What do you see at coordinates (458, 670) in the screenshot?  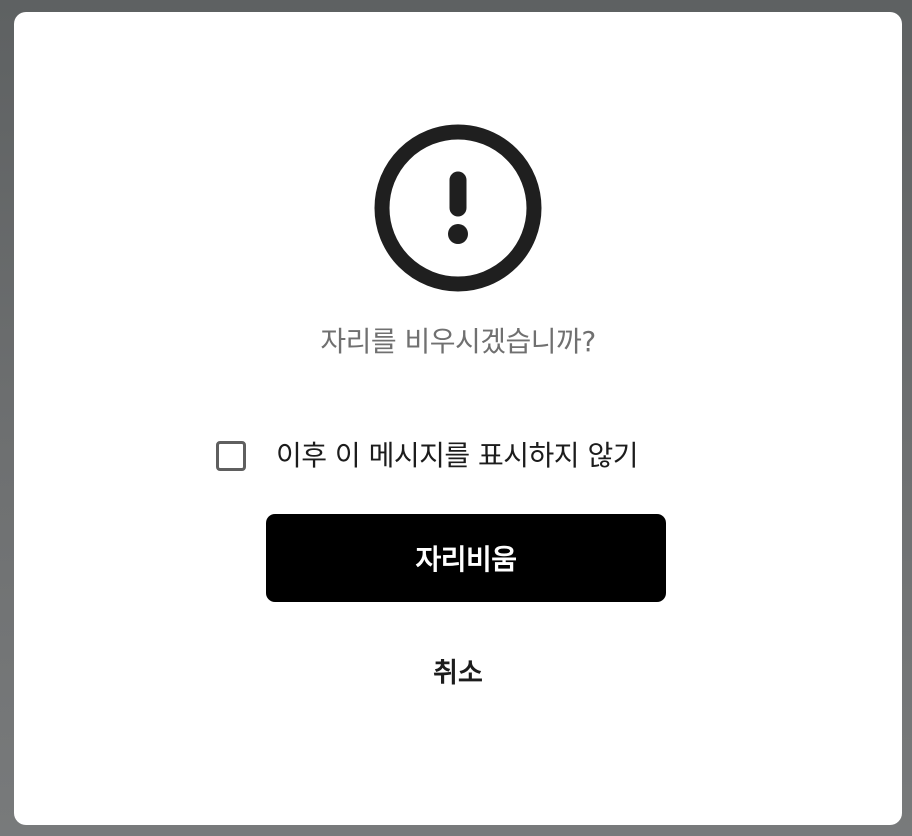 I see `cancel-button: 취소` at bounding box center [458, 670].